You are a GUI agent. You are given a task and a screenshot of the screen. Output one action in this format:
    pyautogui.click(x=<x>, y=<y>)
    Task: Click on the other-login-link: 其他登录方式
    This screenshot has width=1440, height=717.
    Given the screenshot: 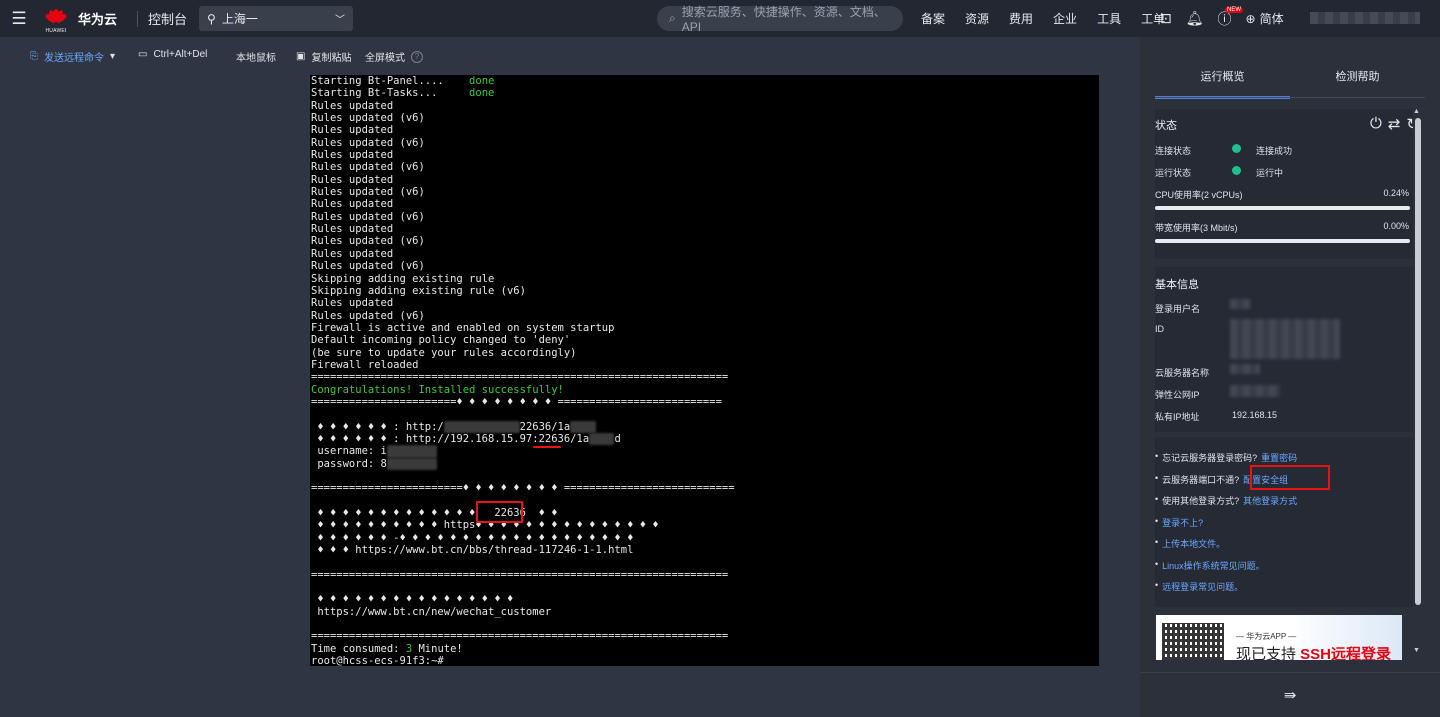 What is the action you would take?
    pyautogui.click(x=1270, y=500)
    